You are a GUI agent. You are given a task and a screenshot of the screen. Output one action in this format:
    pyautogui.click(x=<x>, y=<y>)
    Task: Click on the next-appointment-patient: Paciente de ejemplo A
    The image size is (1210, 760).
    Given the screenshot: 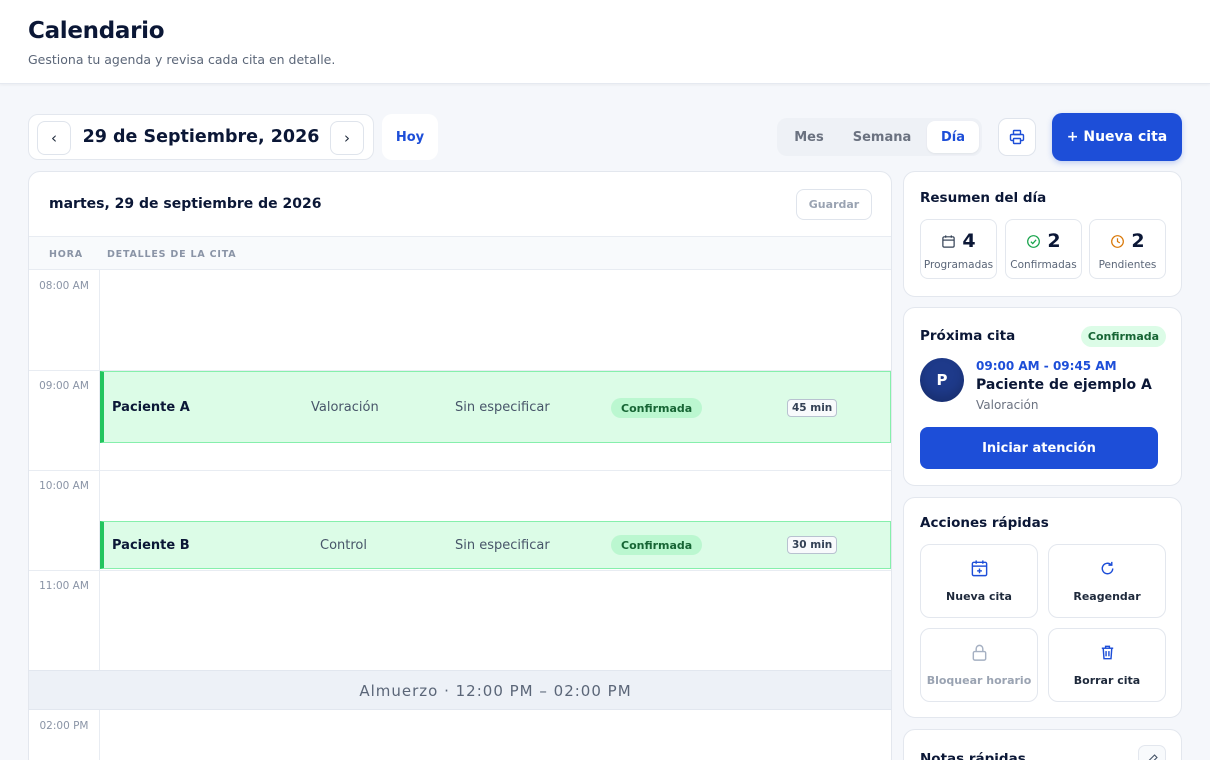 What is the action you would take?
    pyautogui.click(x=1064, y=385)
    